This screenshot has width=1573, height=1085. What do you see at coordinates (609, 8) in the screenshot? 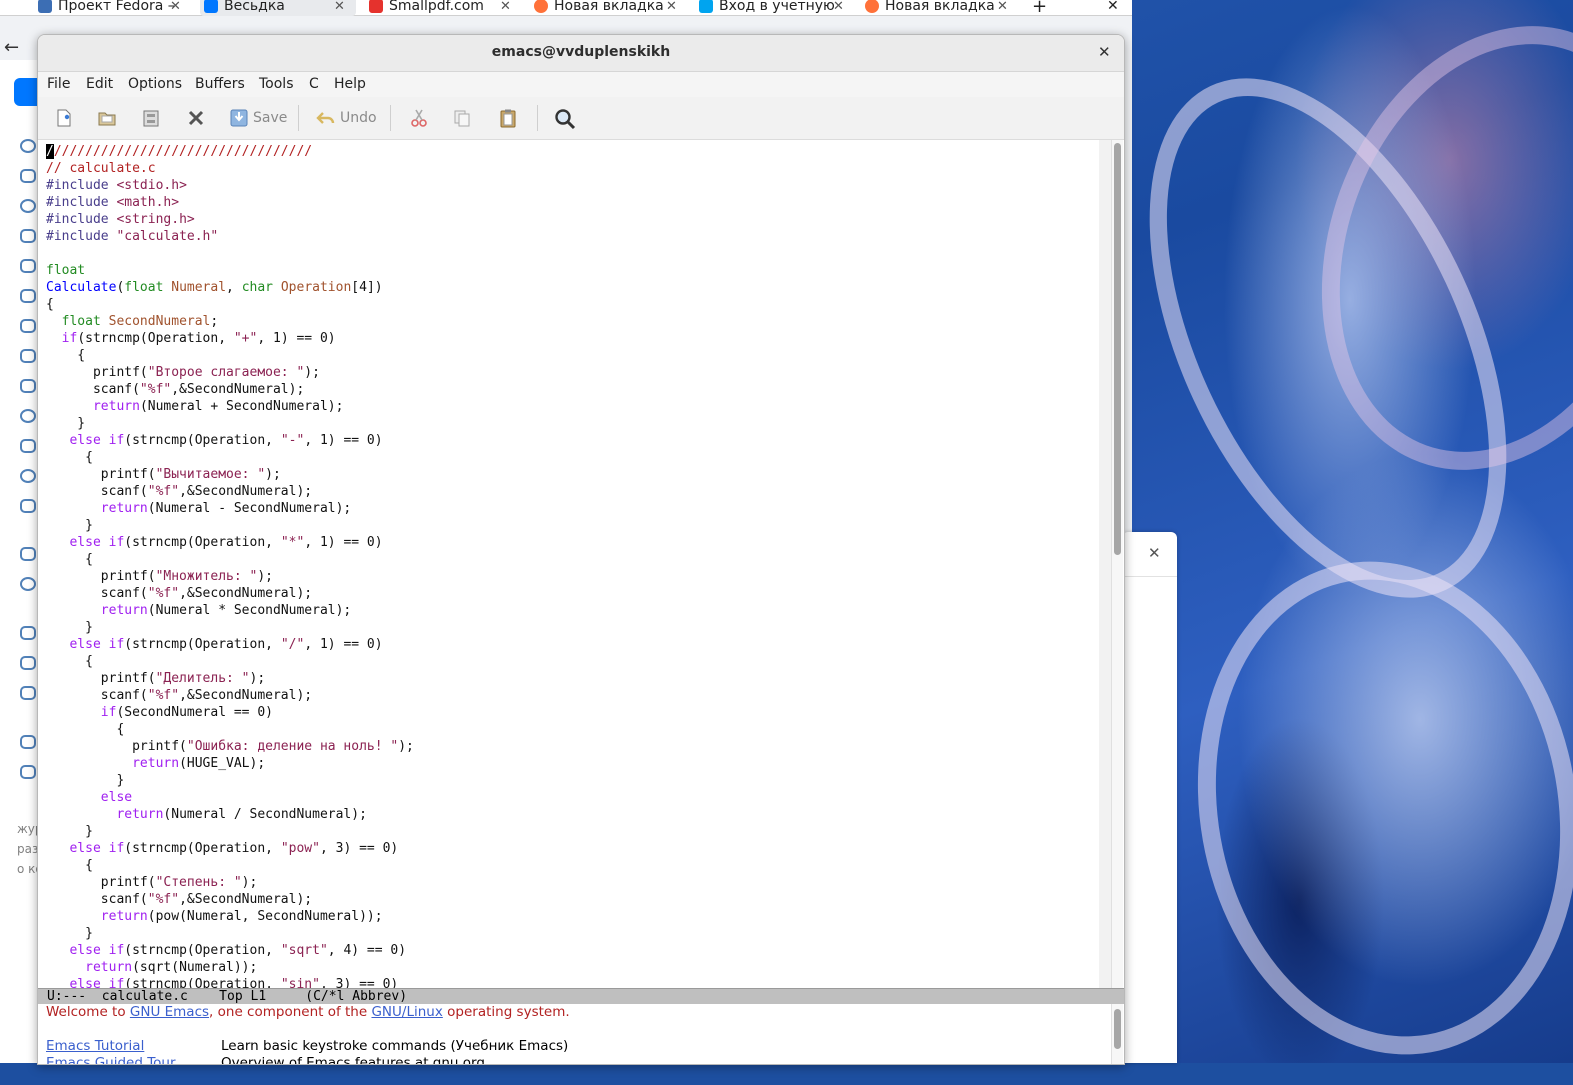
I see `tab-new-1: Новая вкладка ✕` at bounding box center [609, 8].